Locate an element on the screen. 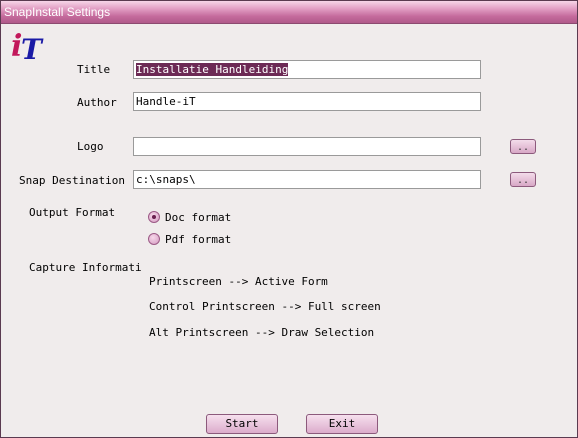 The image size is (578, 438). exit-button: Exit is located at coordinates (342, 424).